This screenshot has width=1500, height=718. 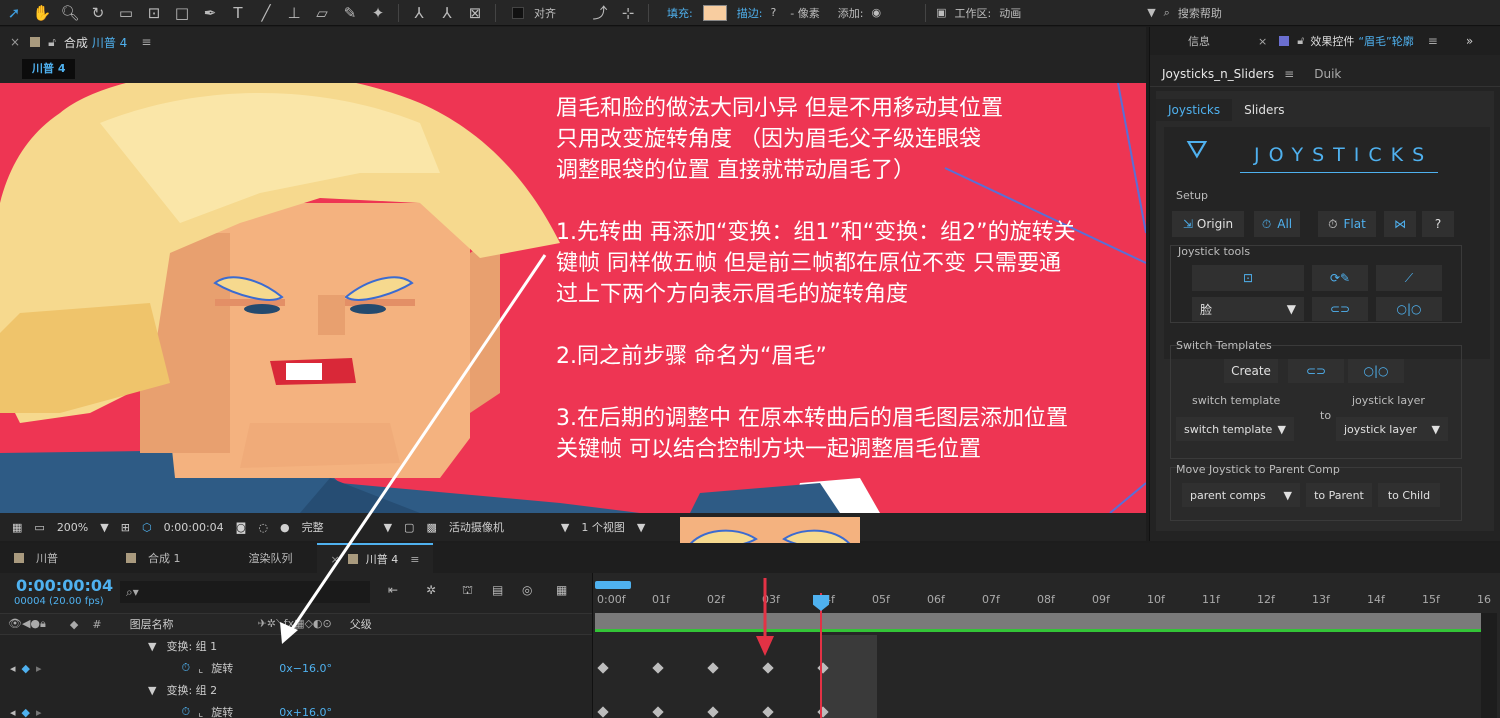 I want to click on search-help-input: 搜索帮助, so click(x=1200, y=13).